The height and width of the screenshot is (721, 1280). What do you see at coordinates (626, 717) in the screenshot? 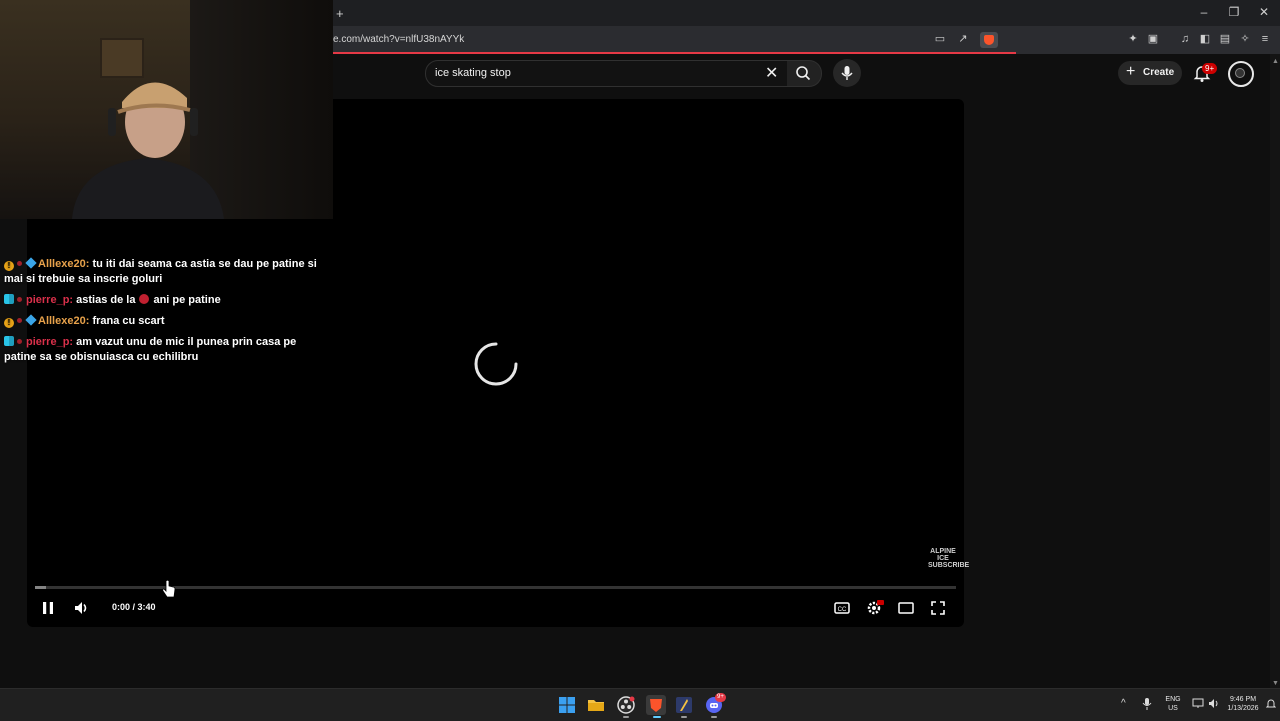
I see `obs-running-indicator` at bounding box center [626, 717].